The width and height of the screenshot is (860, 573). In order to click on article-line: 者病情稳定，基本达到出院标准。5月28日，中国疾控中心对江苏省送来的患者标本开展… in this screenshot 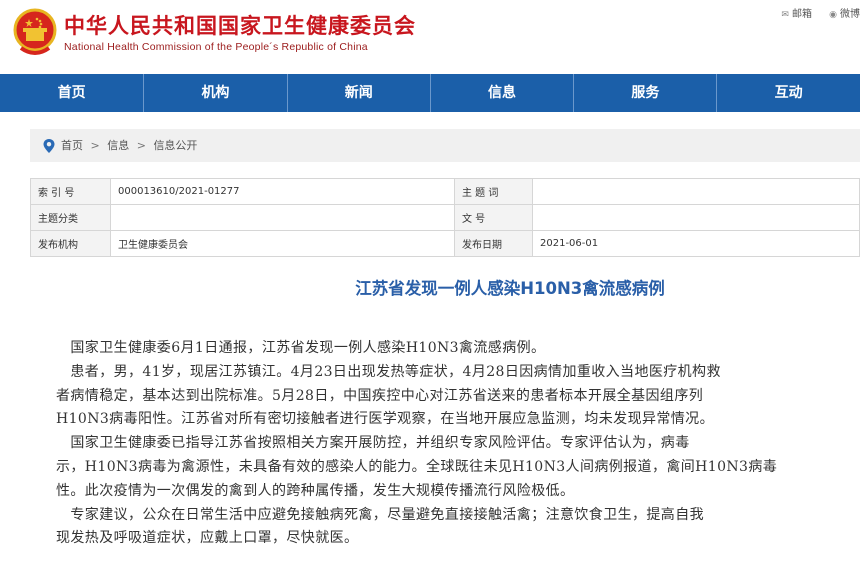, I will do `click(380, 395)`.